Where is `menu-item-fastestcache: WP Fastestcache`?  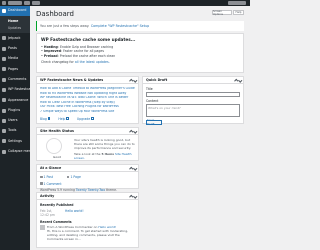 menu-item-fastestcache: WP Fastestcache is located at coordinates (18, 90).